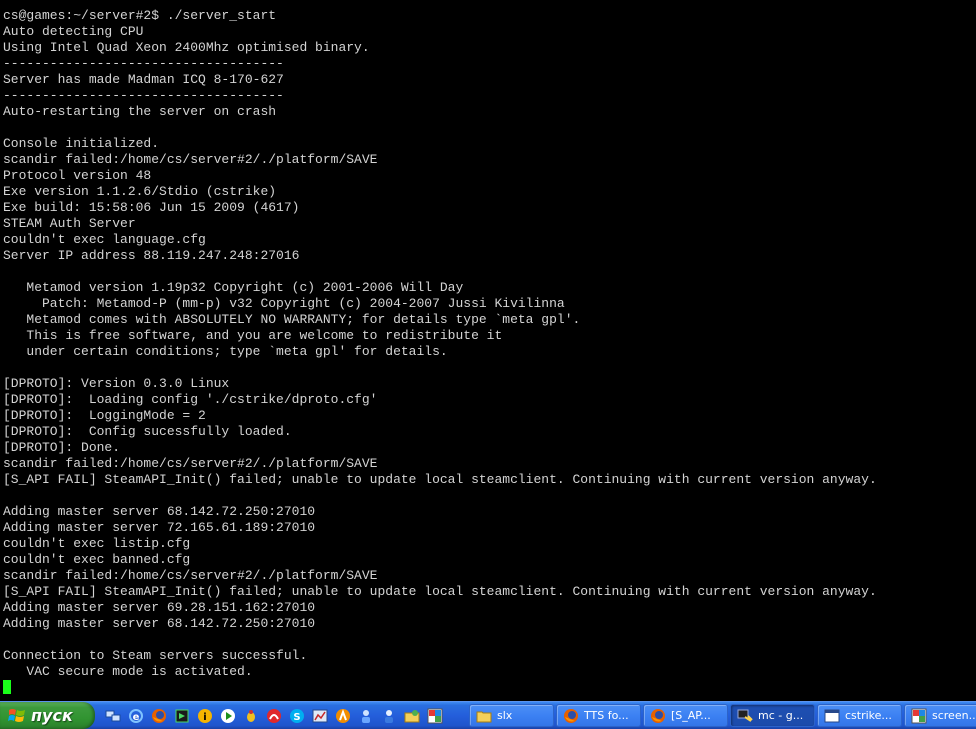  I want to click on avast-icon, so click(343, 716).